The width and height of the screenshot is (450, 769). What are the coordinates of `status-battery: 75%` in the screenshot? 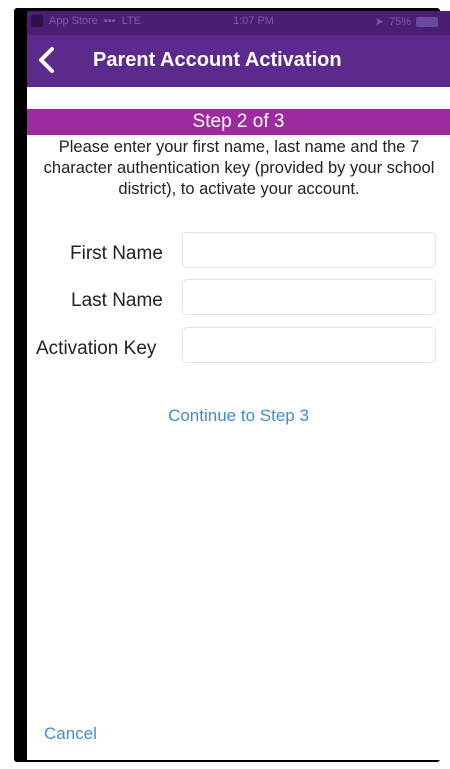 It's located at (399, 21).